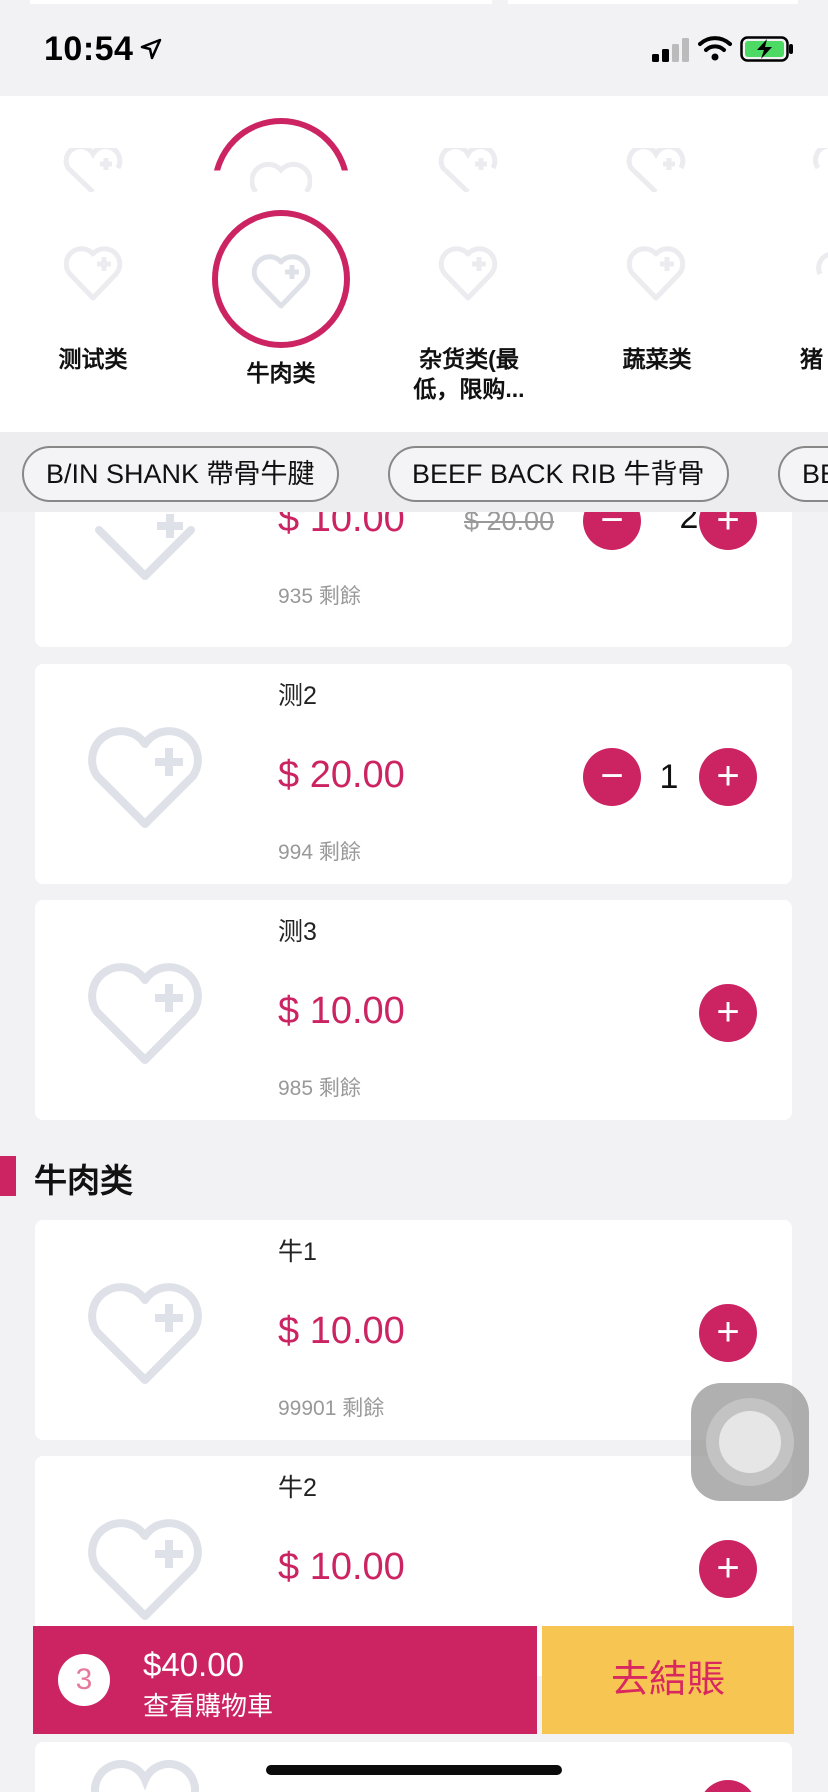 The image size is (828, 1792). Describe the element at coordinates (414, 1176) in the screenshot. I see `section-header: 牛肉类` at that location.